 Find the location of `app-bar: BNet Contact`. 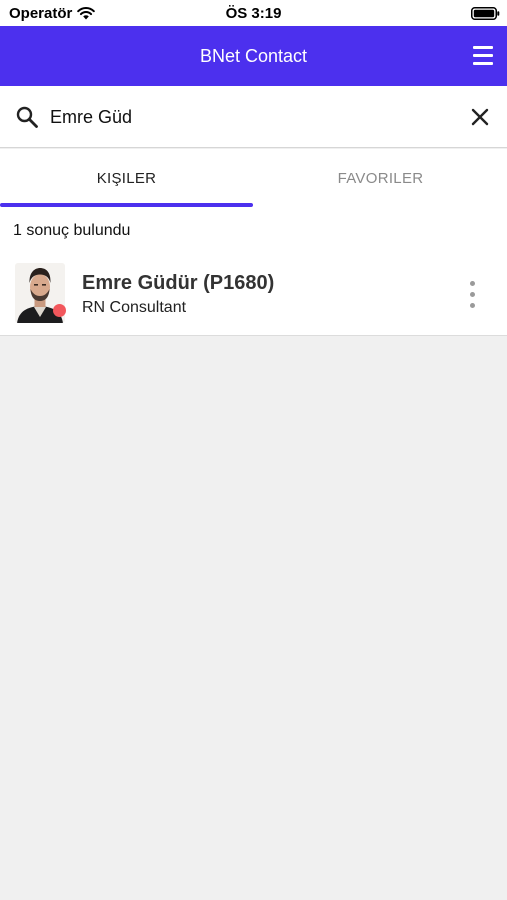

app-bar: BNet Contact is located at coordinates (253, 56).